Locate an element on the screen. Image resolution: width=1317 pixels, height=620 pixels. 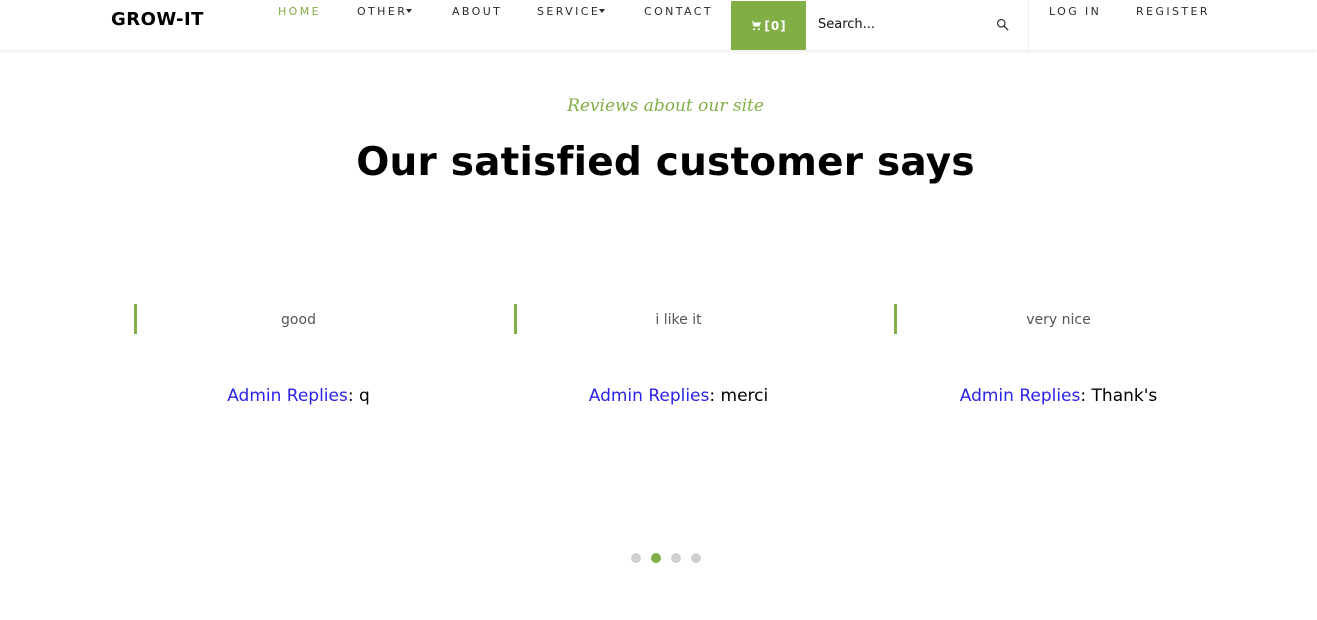
admin-reply: Admin Replies: Thank's is located at coordinates (1058, 396).